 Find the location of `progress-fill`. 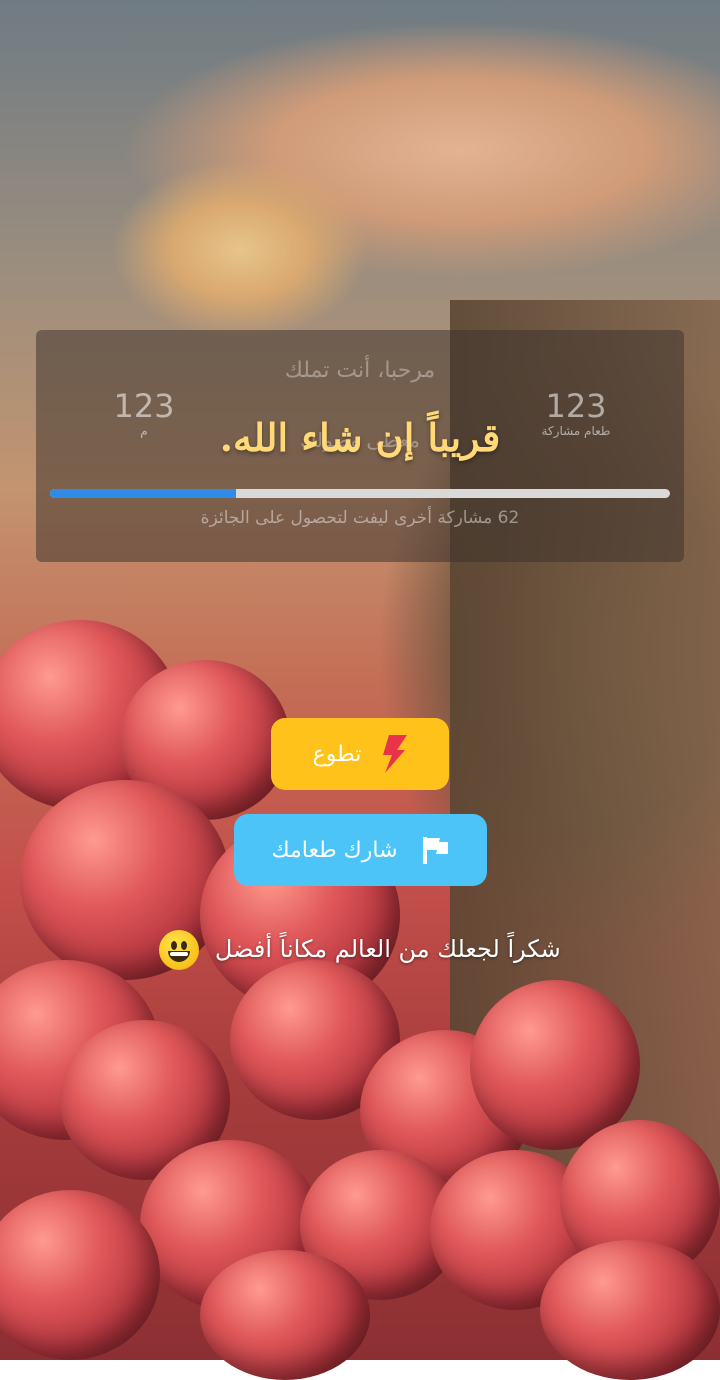

progress-fill is located at coordinates (143, 493).